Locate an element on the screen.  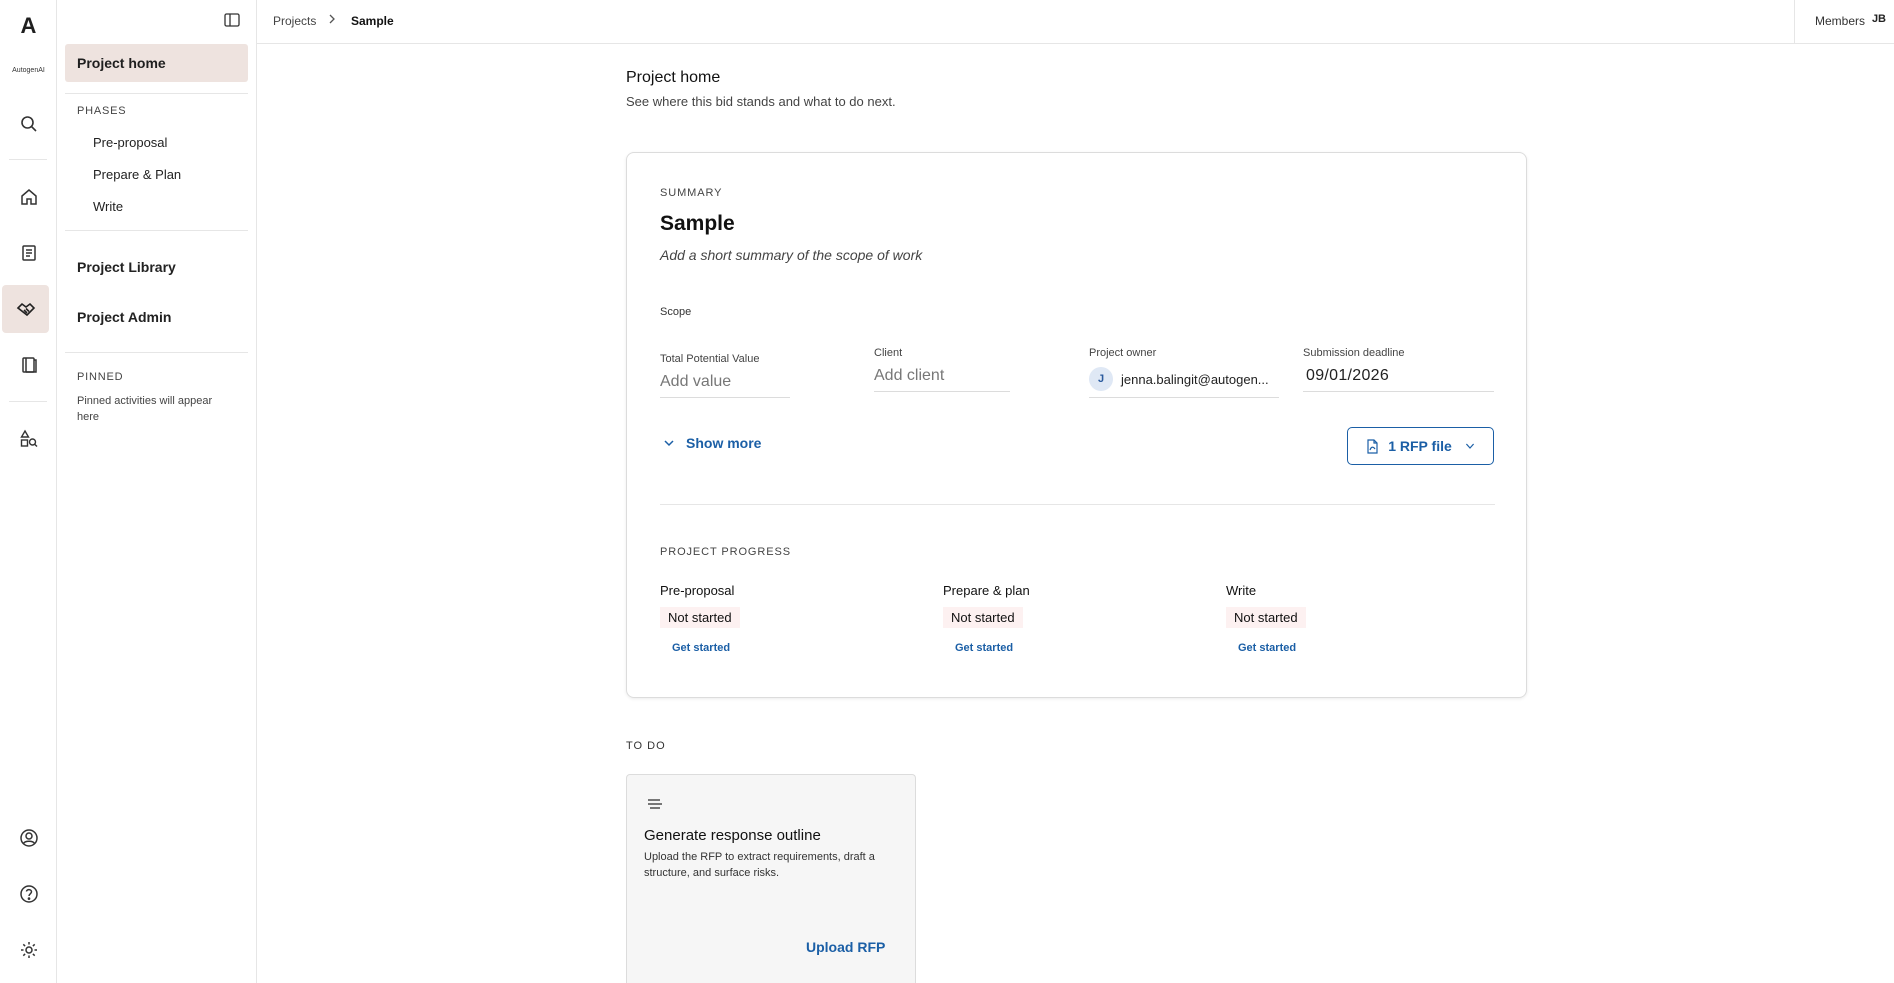
phase-prepare-plan: Prepare & plan Not started Get started is located at coordinates (986, 618).